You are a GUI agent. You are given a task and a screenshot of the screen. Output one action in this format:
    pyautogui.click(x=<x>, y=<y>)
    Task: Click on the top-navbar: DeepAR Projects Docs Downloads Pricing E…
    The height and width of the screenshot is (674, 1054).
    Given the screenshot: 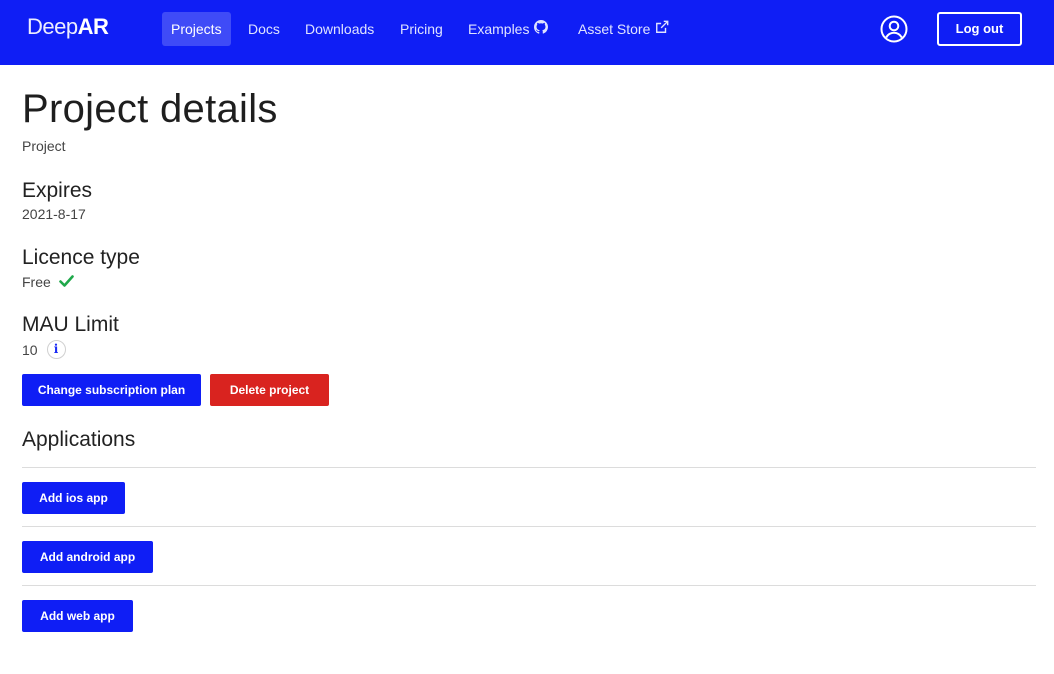 What is the action you would take?
    pyautogui.click(x=527, y=32)
    